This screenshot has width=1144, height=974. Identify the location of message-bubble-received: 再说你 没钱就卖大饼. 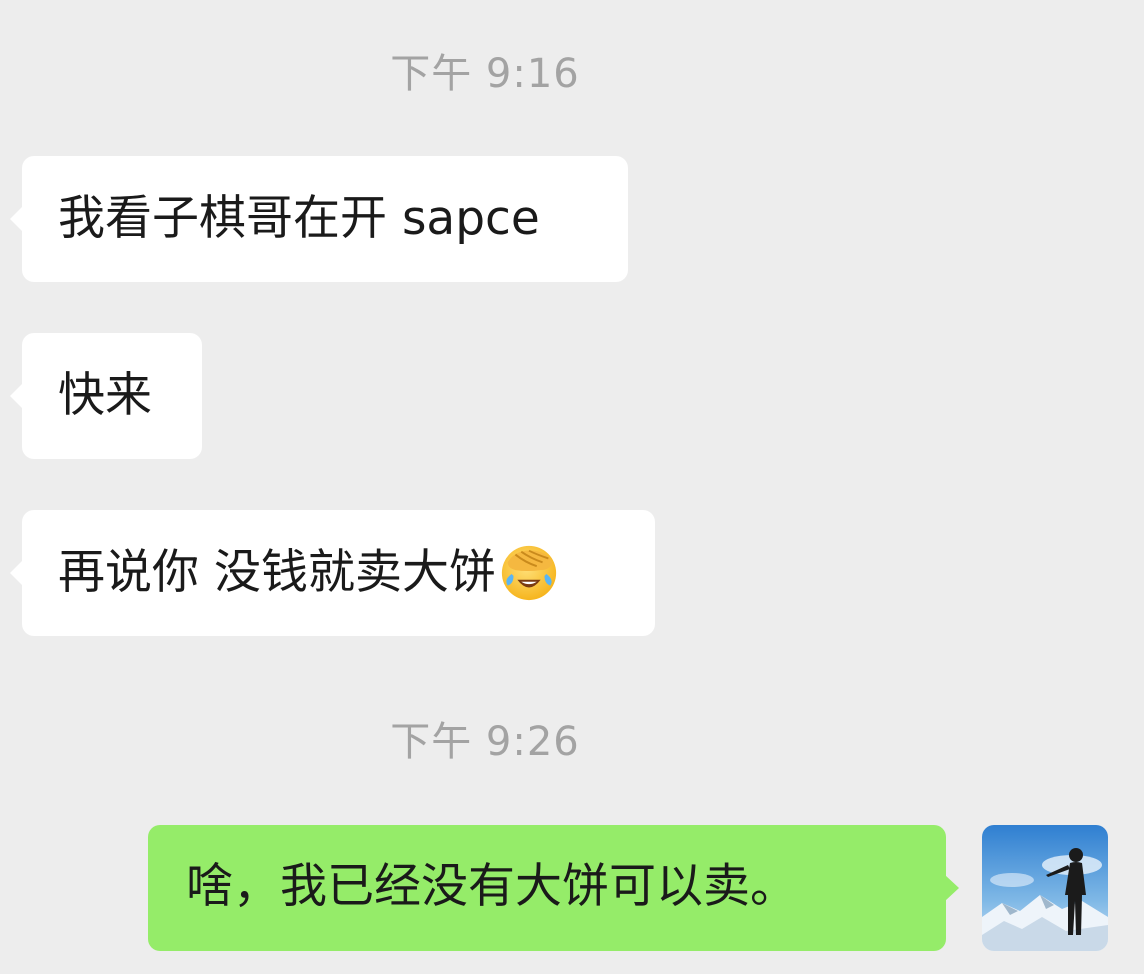
(332, 573).